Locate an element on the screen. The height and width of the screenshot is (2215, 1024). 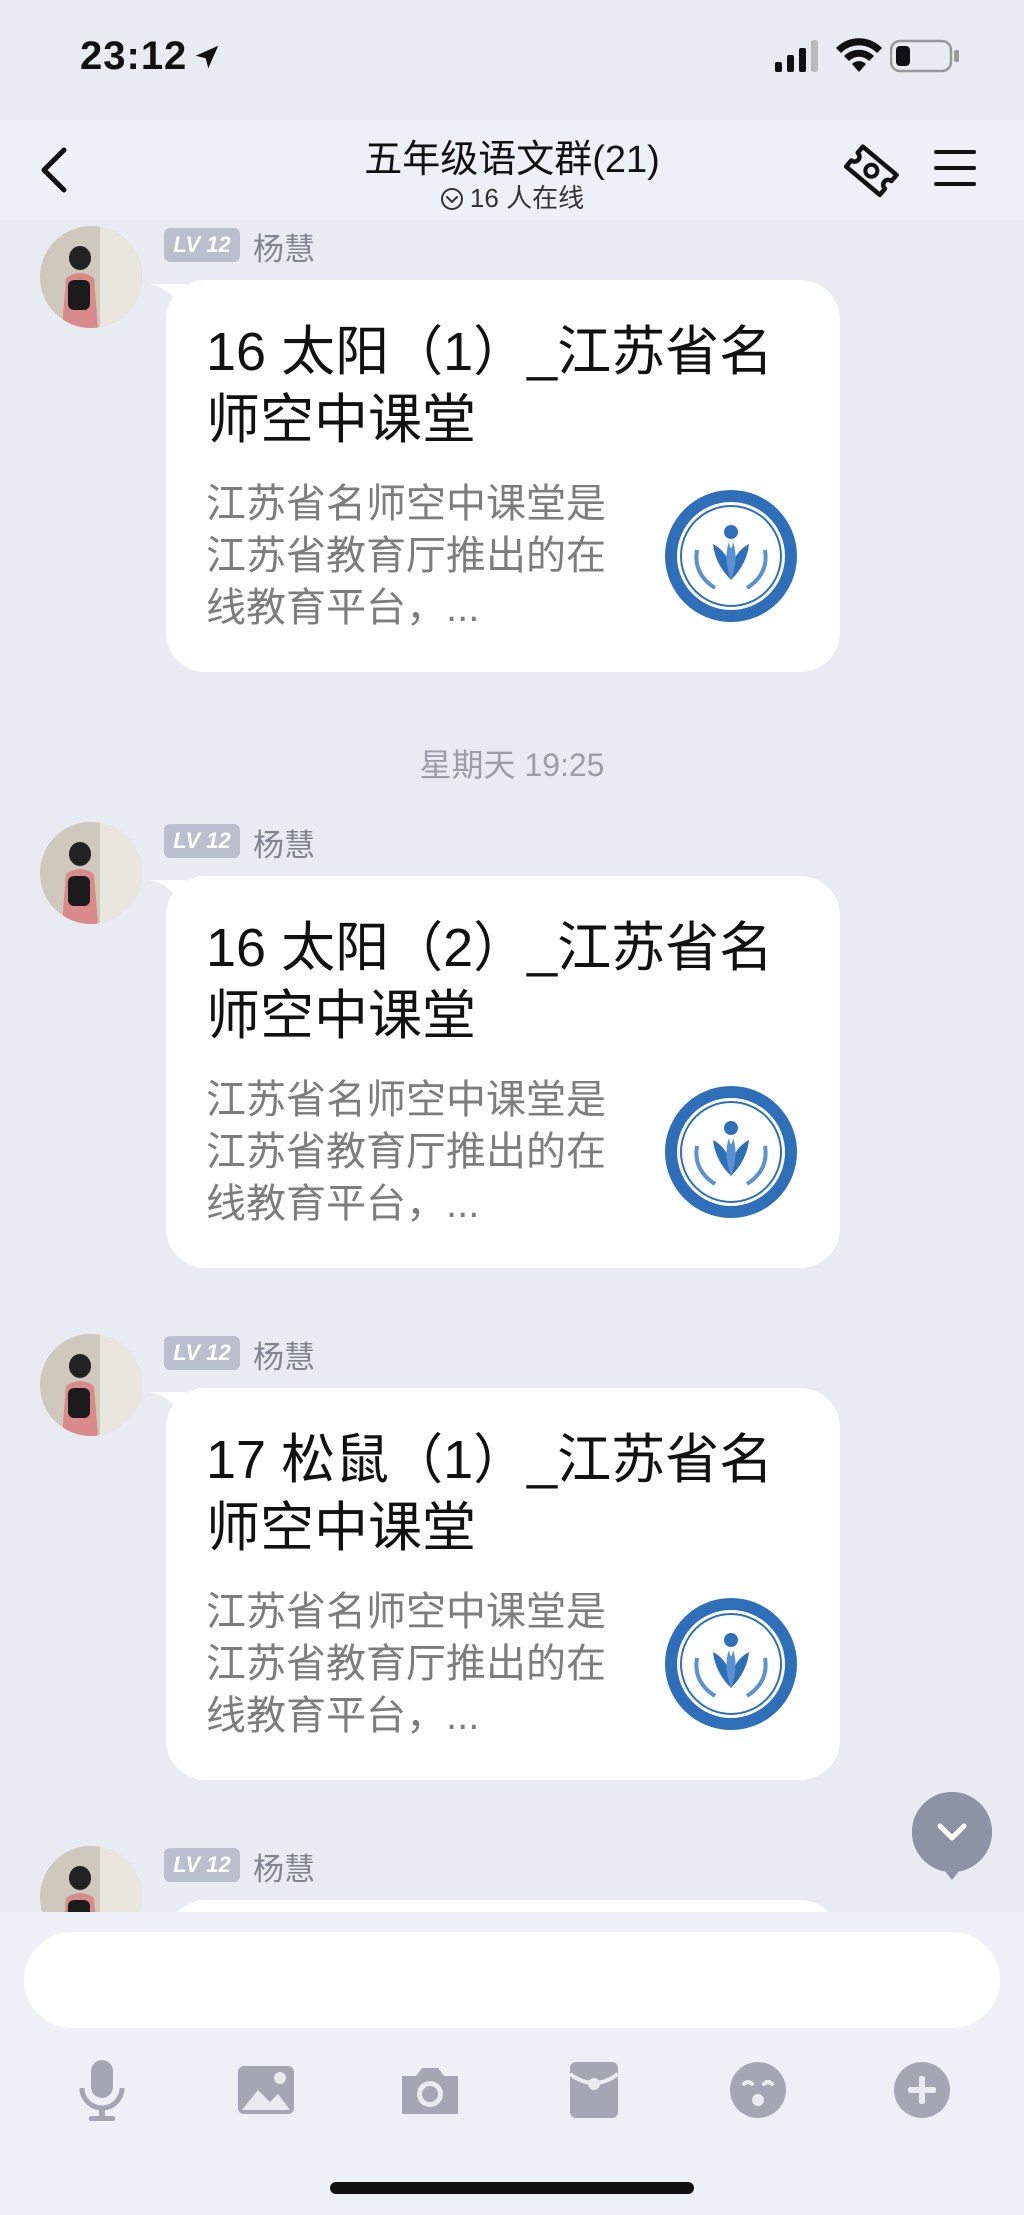
camera-icon is located at coordinates (430, 2090).